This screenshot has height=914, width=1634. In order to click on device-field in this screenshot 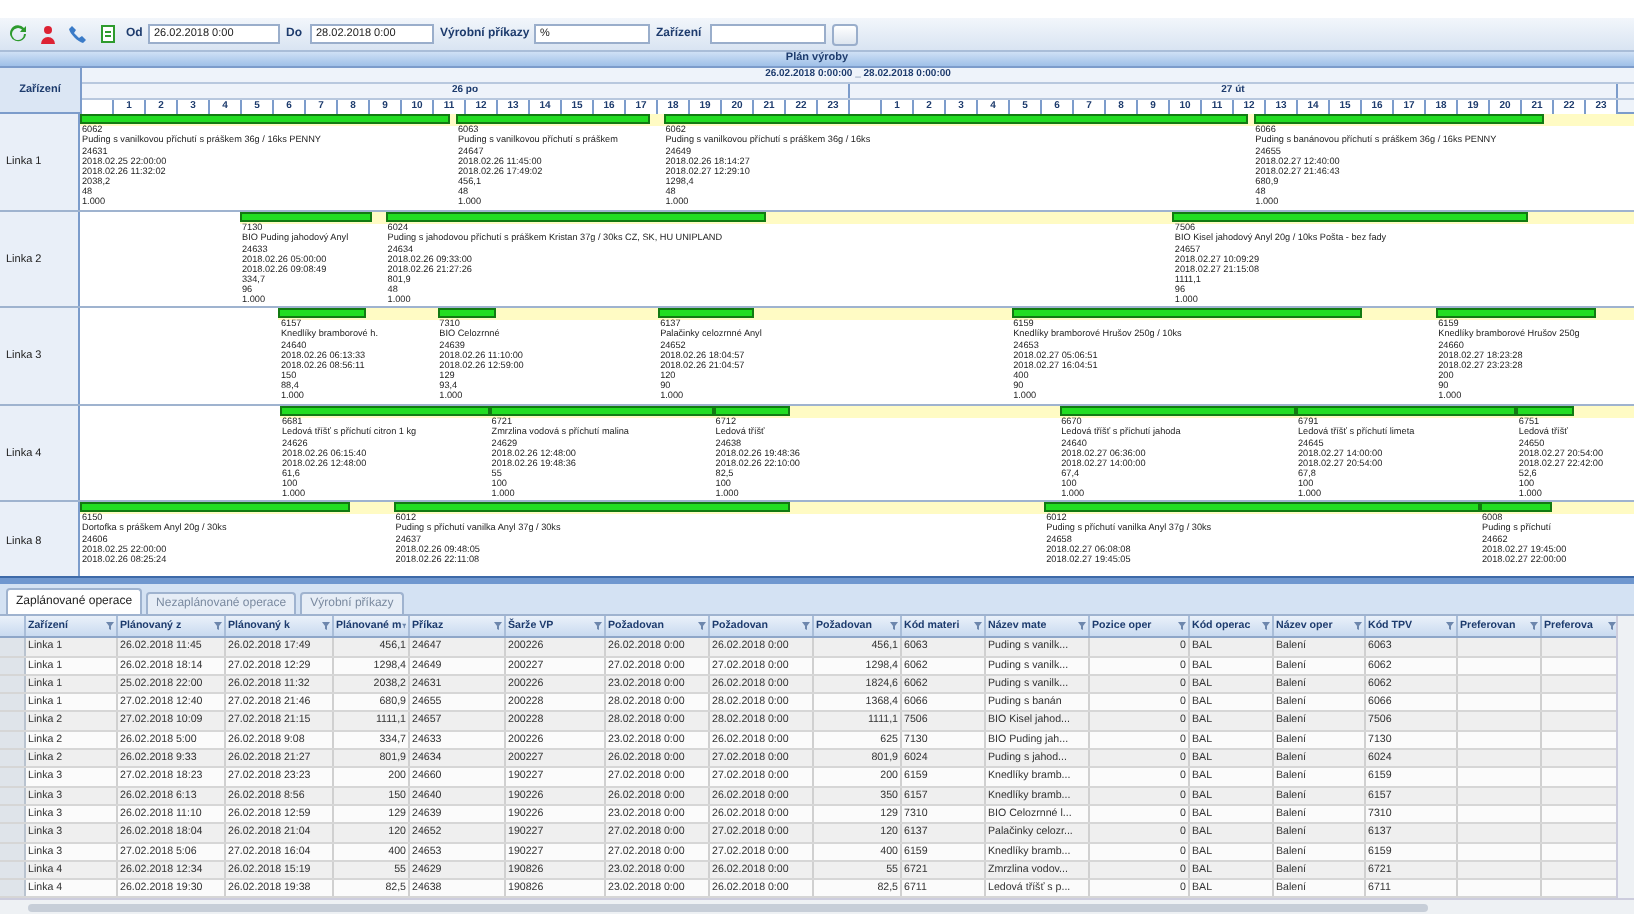, I will do `click(768, 34)`.